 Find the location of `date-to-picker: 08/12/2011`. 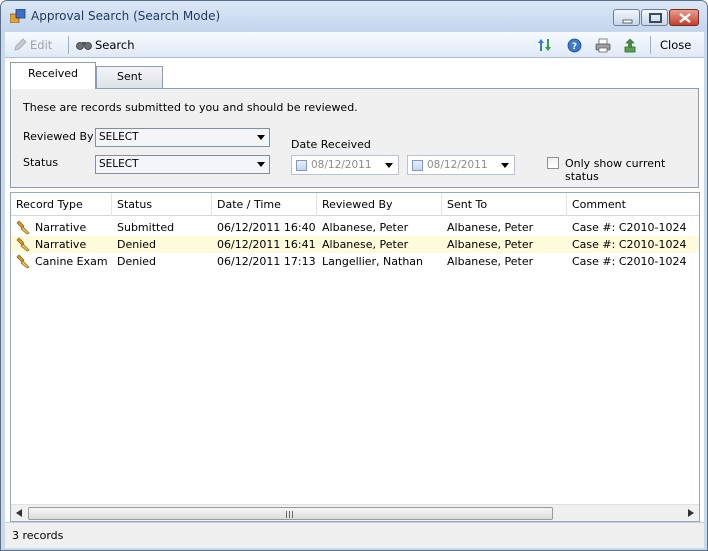

date-to-picker: 08/12/2011 is located at coordinates (461, 165).